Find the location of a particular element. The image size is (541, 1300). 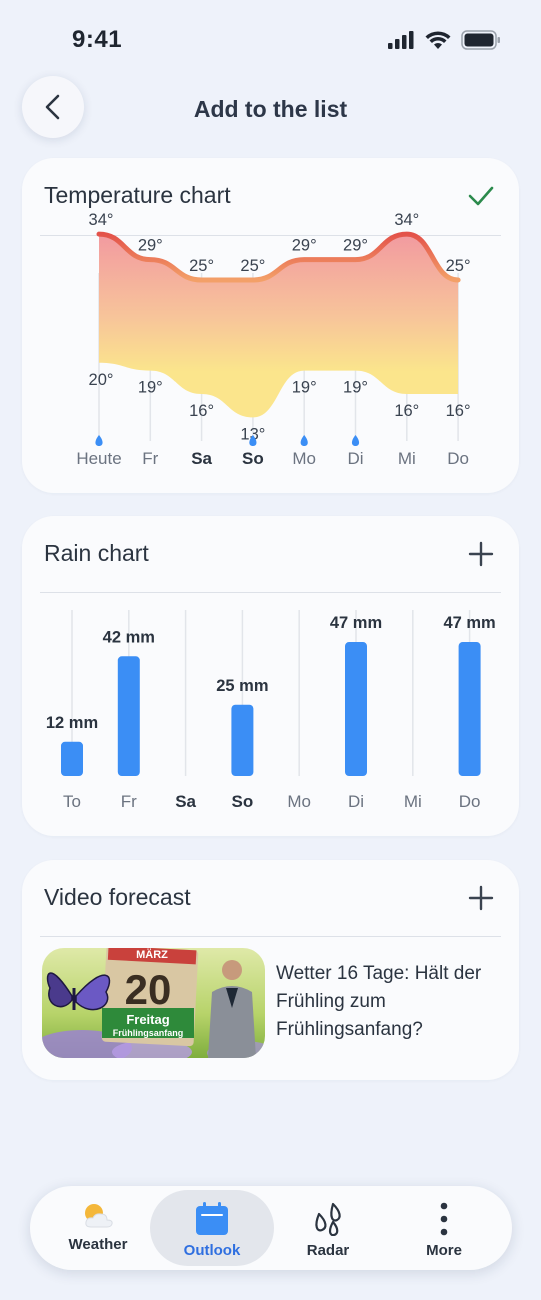

bottom-nav: Weather Outlook Radar More is located at coordinates (271, 1228).